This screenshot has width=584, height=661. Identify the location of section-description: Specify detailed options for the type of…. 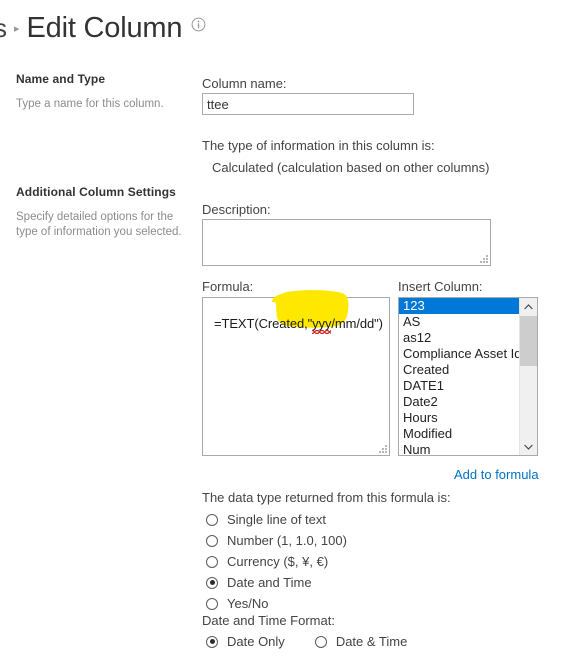
(99, 224).